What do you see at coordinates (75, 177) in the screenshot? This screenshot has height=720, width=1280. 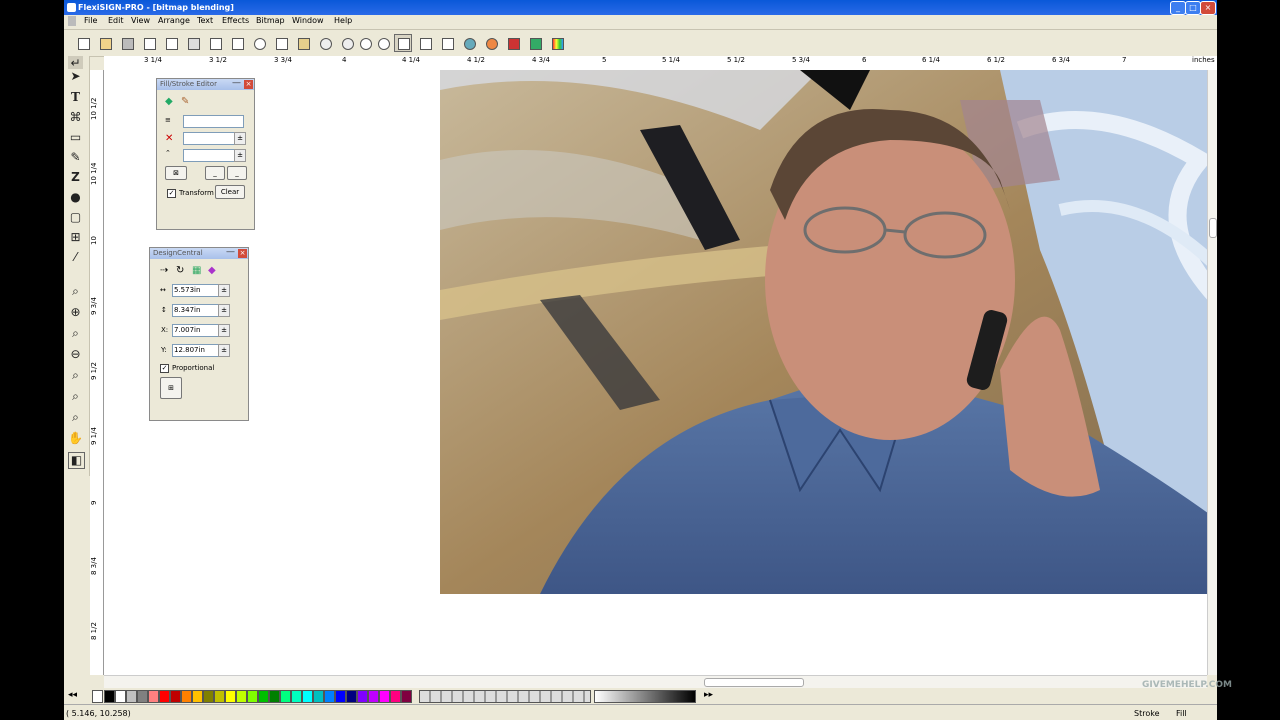 I see `distort-tool-icon: Z` at bounding box center [75, 177].